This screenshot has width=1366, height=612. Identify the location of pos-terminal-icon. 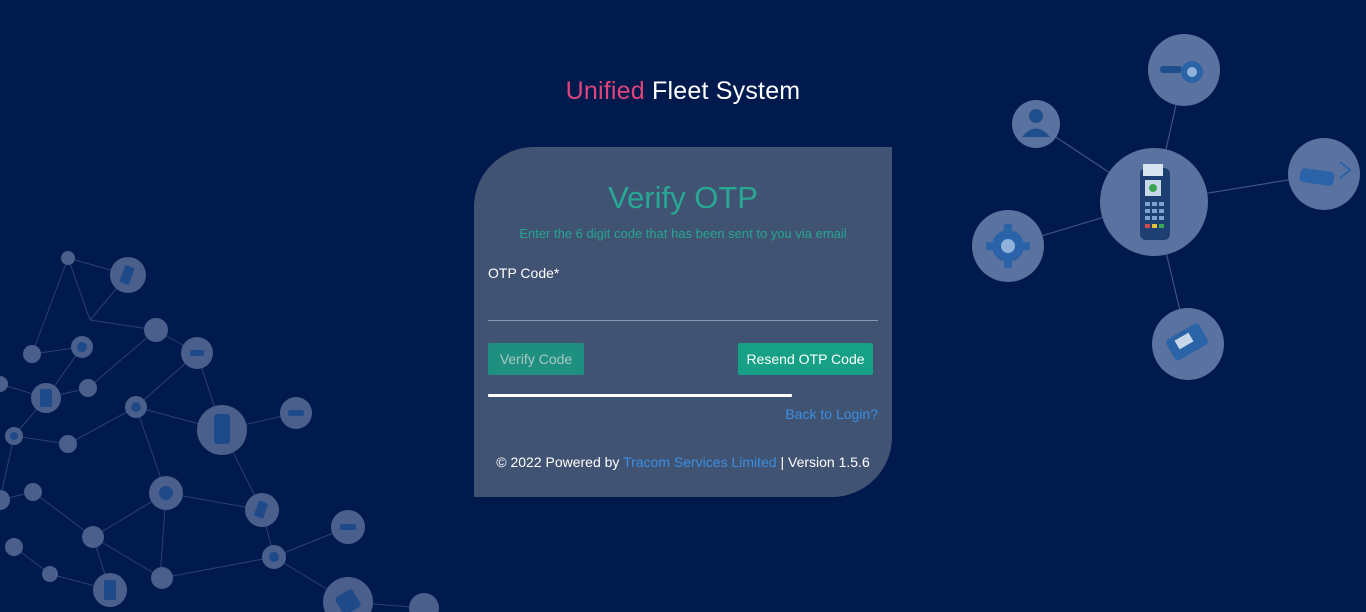
(1154, 202).